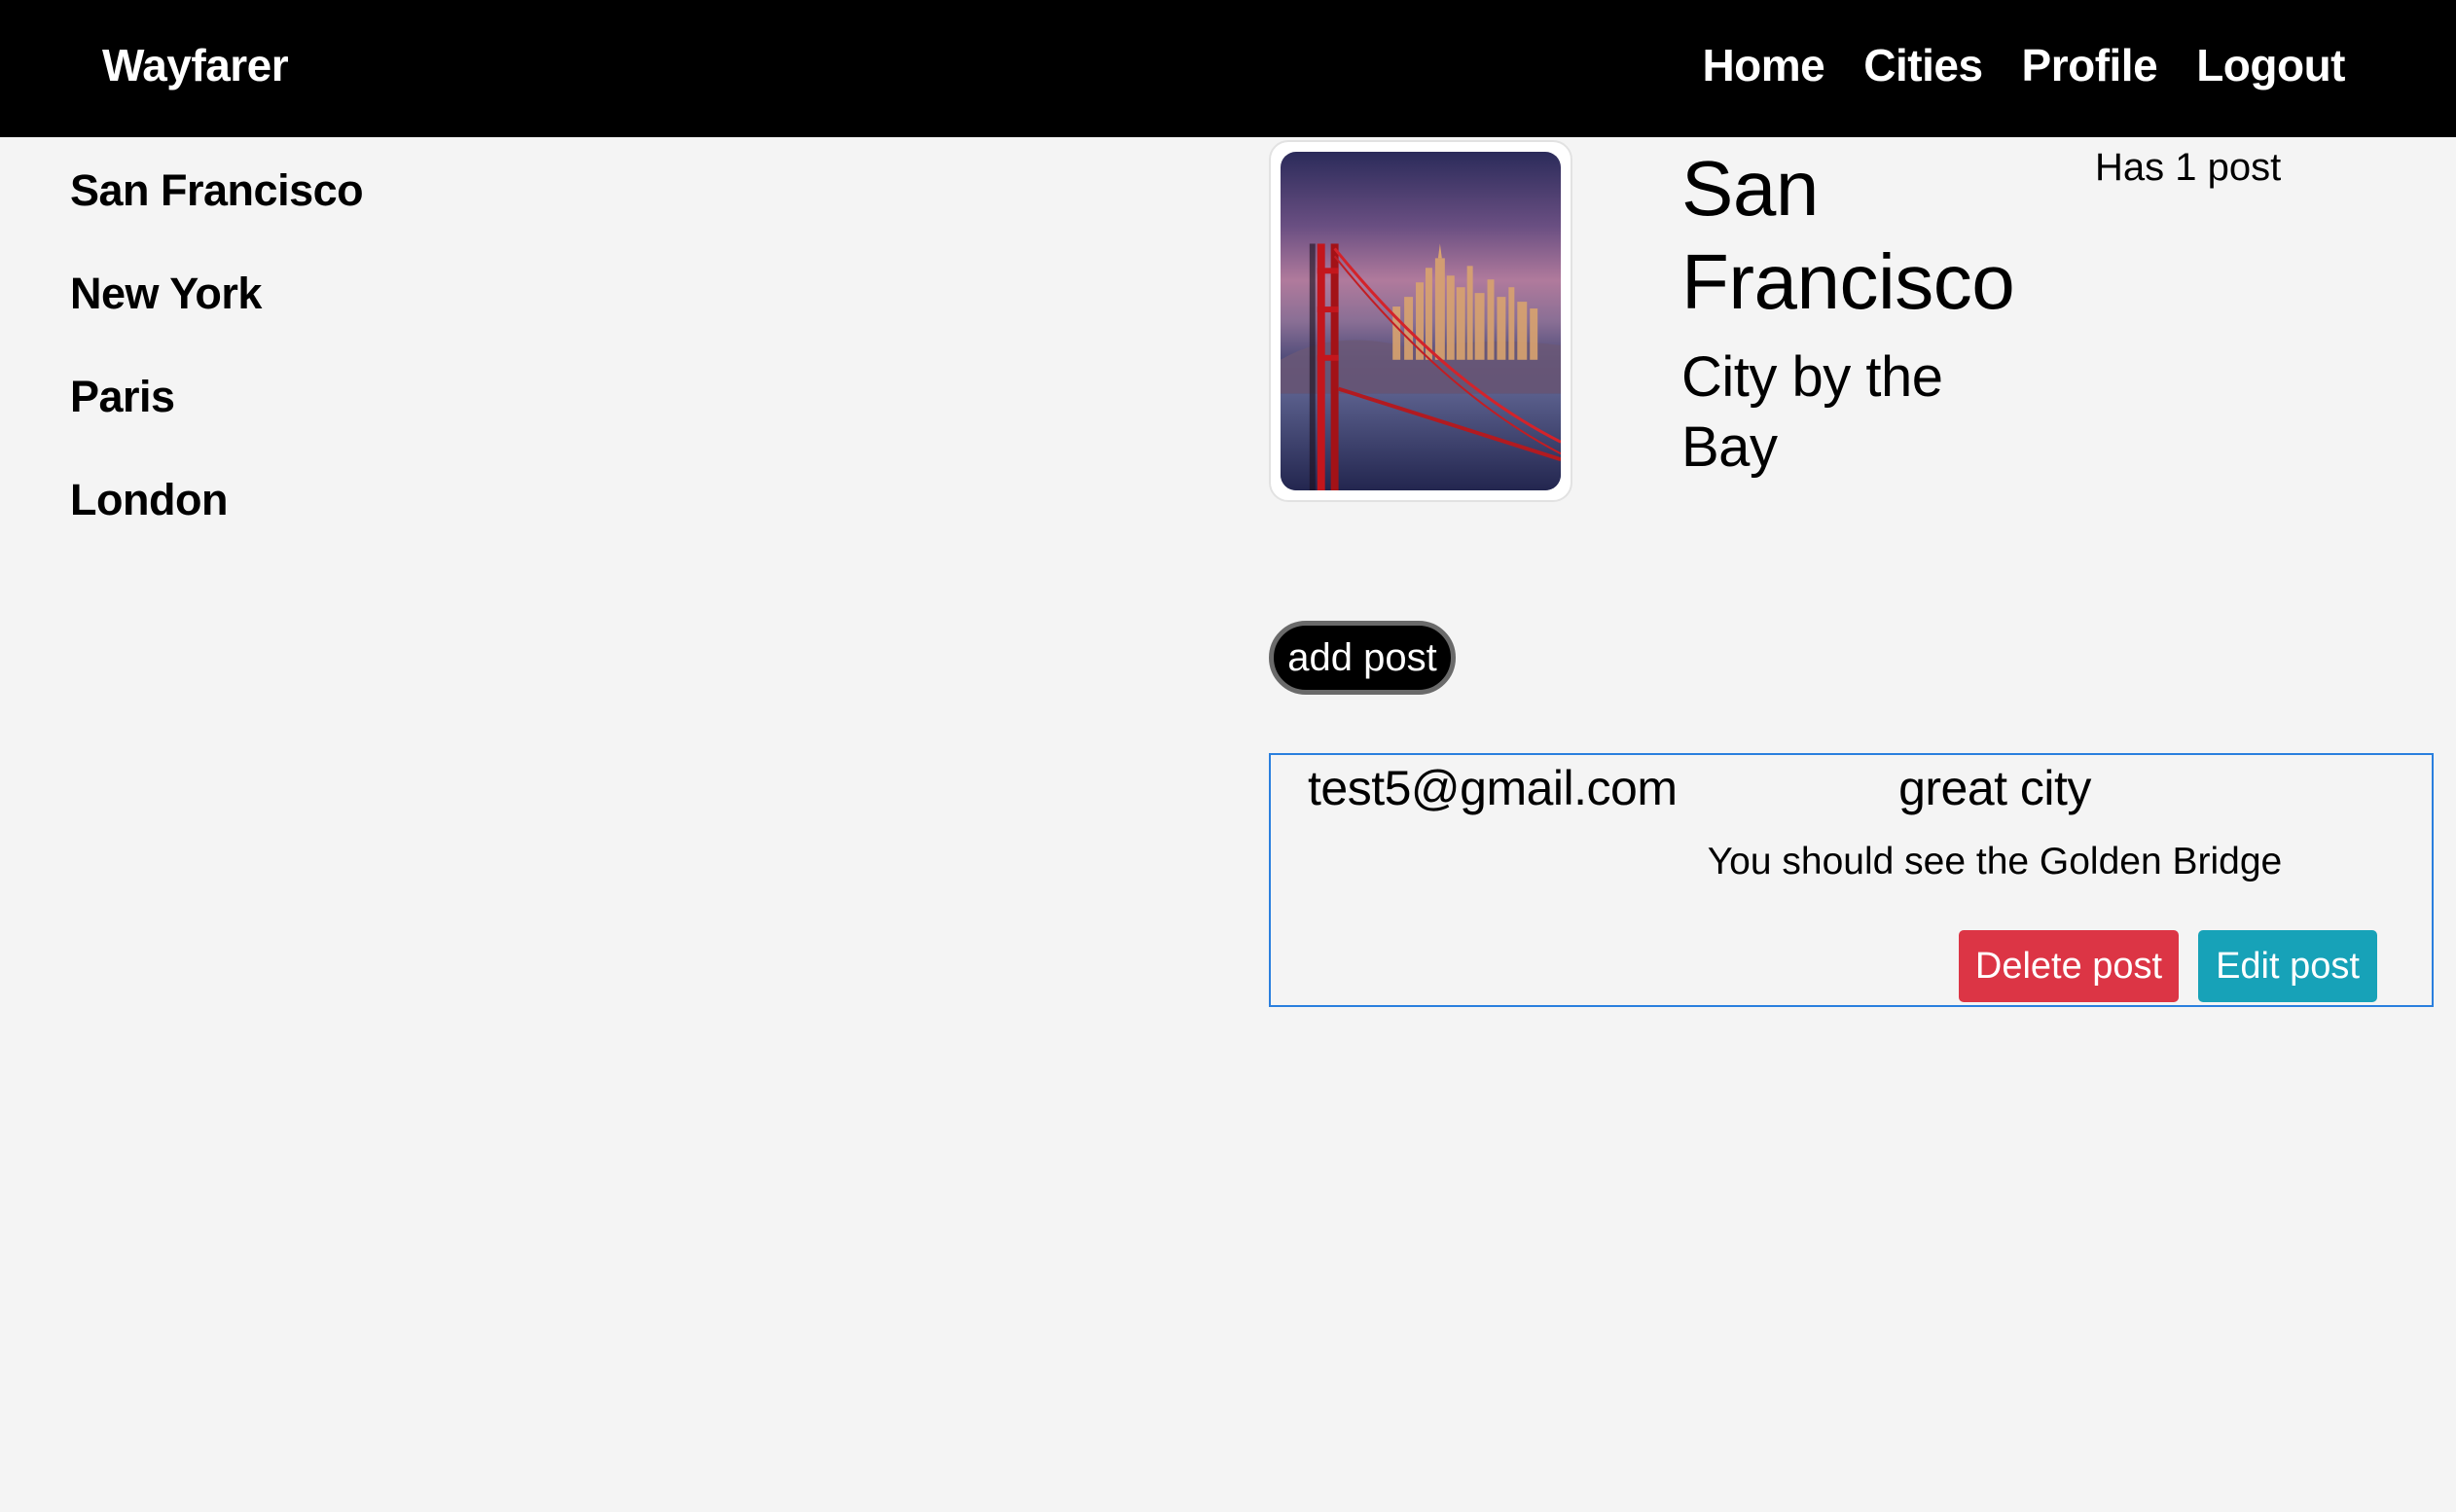  I want to click on nav-links: Home Cities Profile Logout, so click(2023, 65).